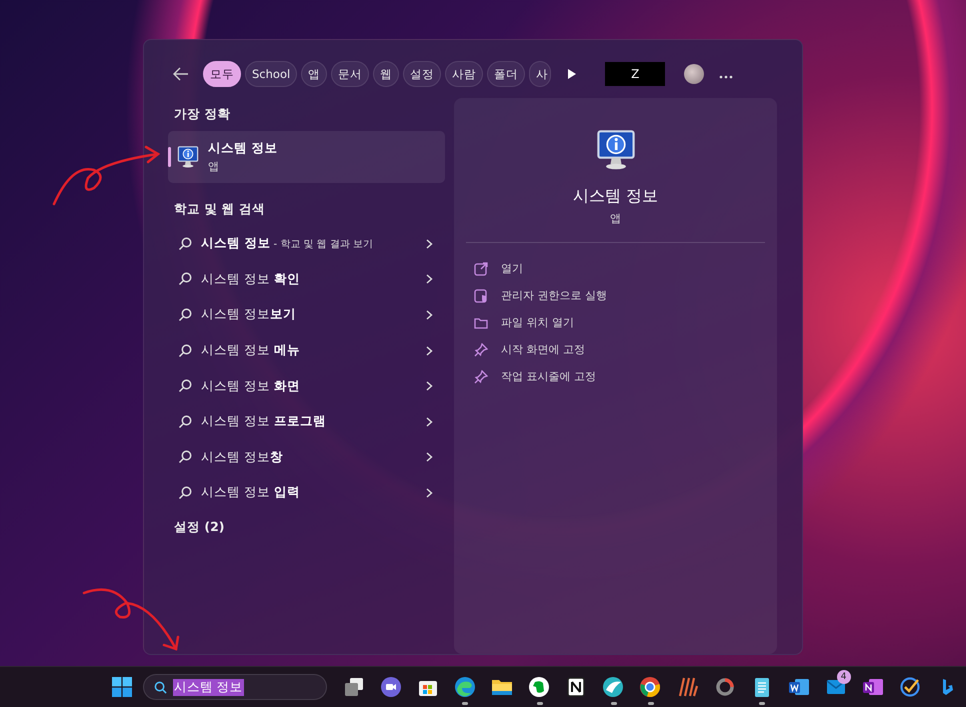  Describe the element at coordinates (391, 687) in the screenshot. I see `video-chat-icon` at that location.